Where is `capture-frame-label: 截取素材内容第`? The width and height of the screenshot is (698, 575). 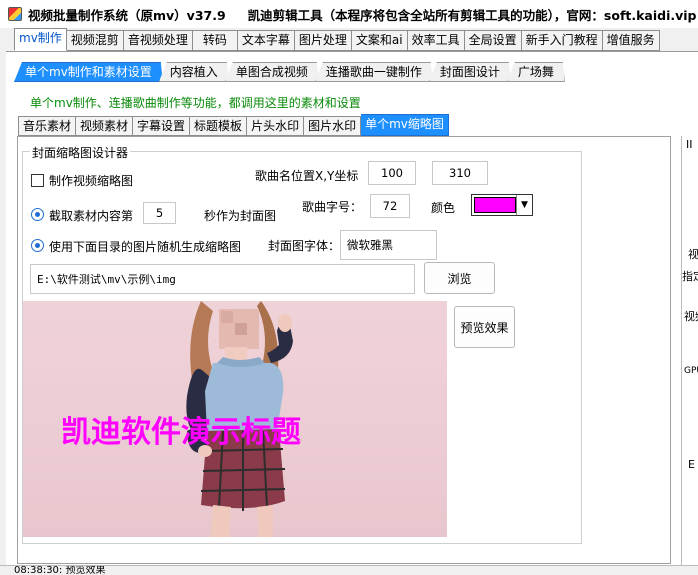
capture-frame-label: 截取素材内容第 is located at coordinates (91, 216).